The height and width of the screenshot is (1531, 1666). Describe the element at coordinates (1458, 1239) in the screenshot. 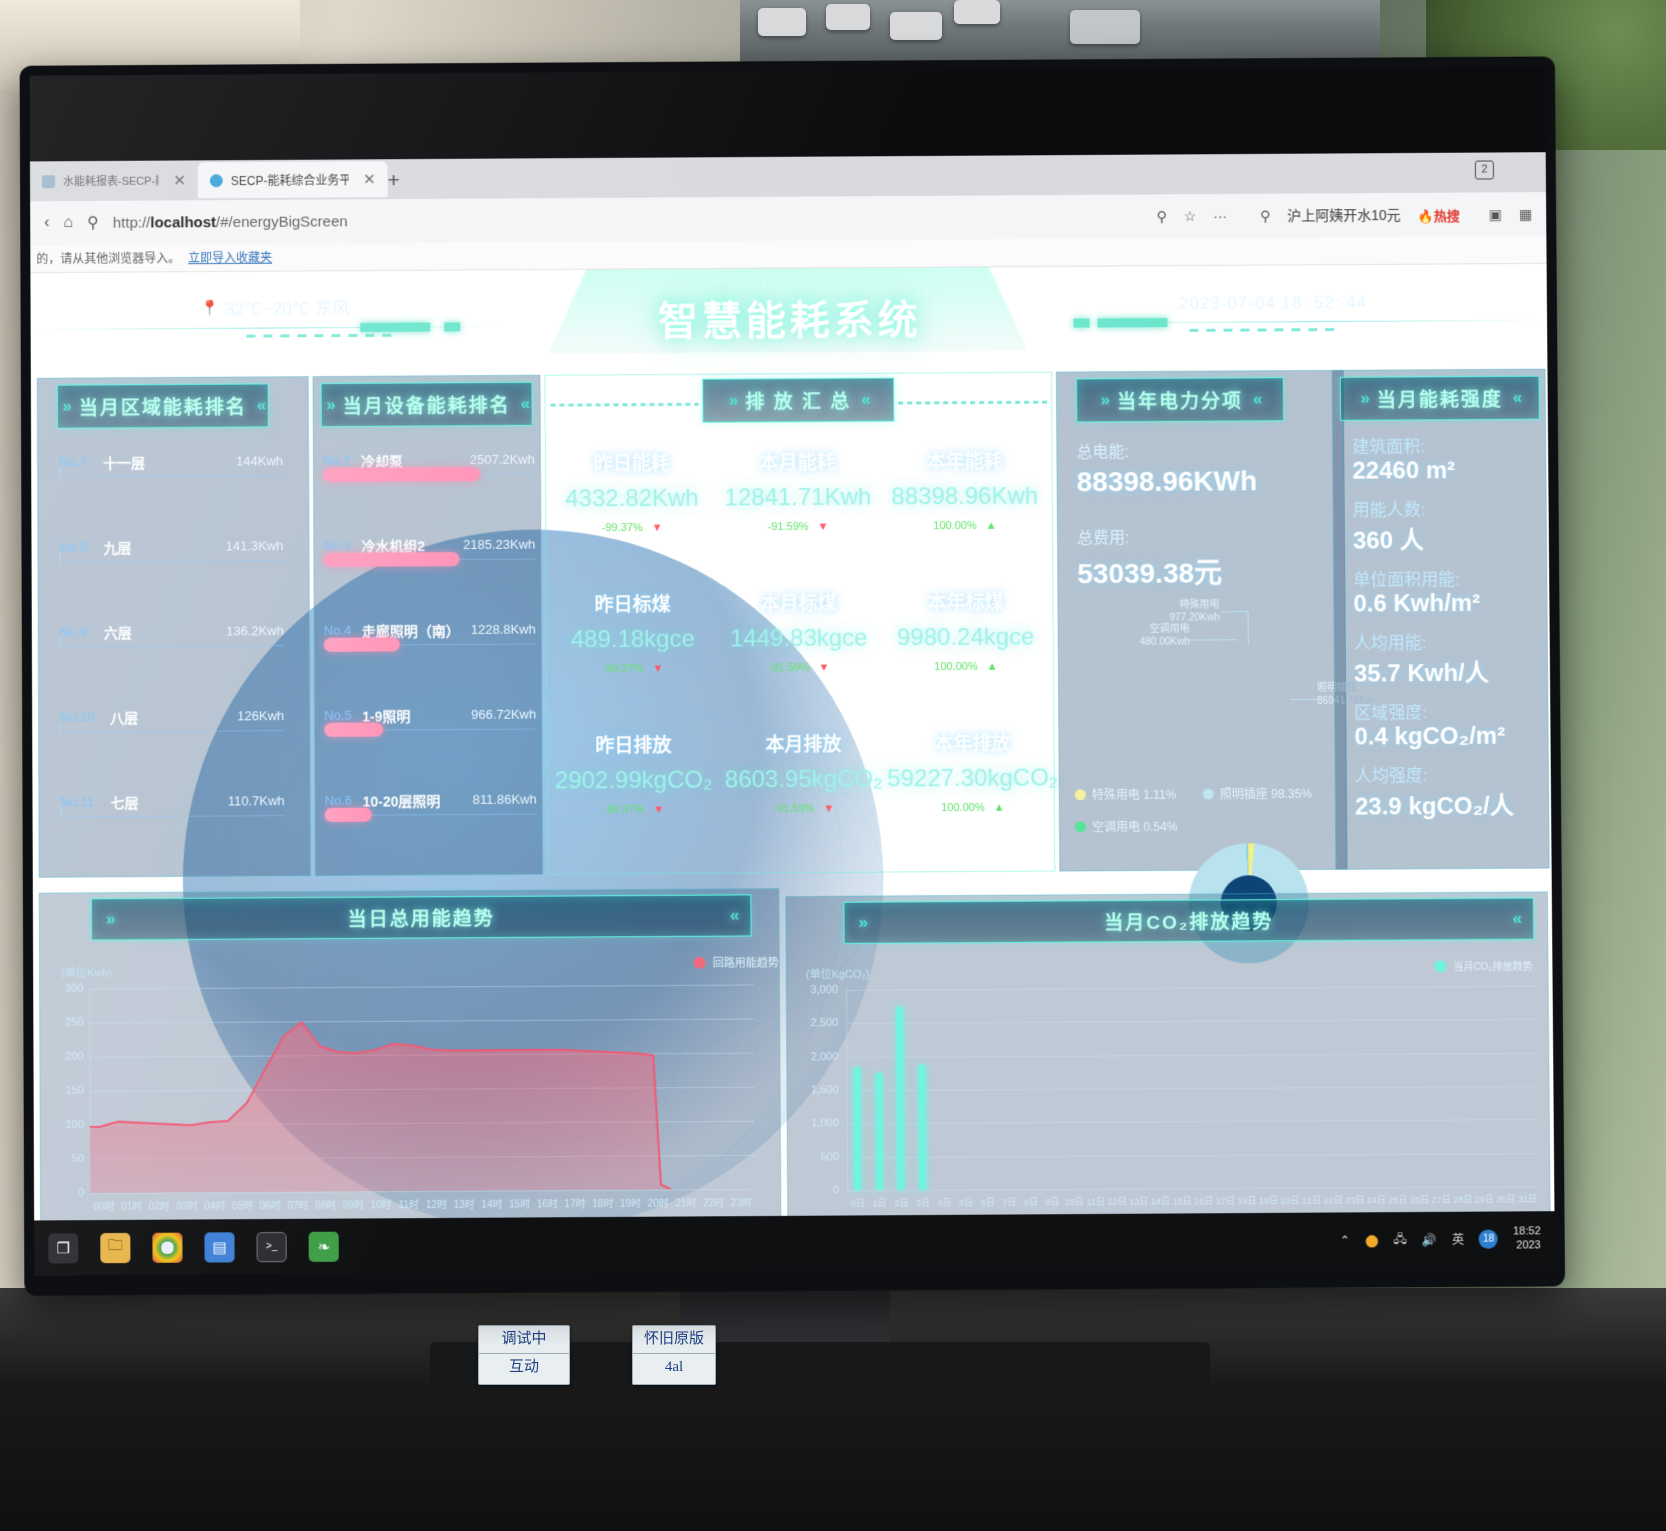

I see `ime-indicator: 英` at that location.